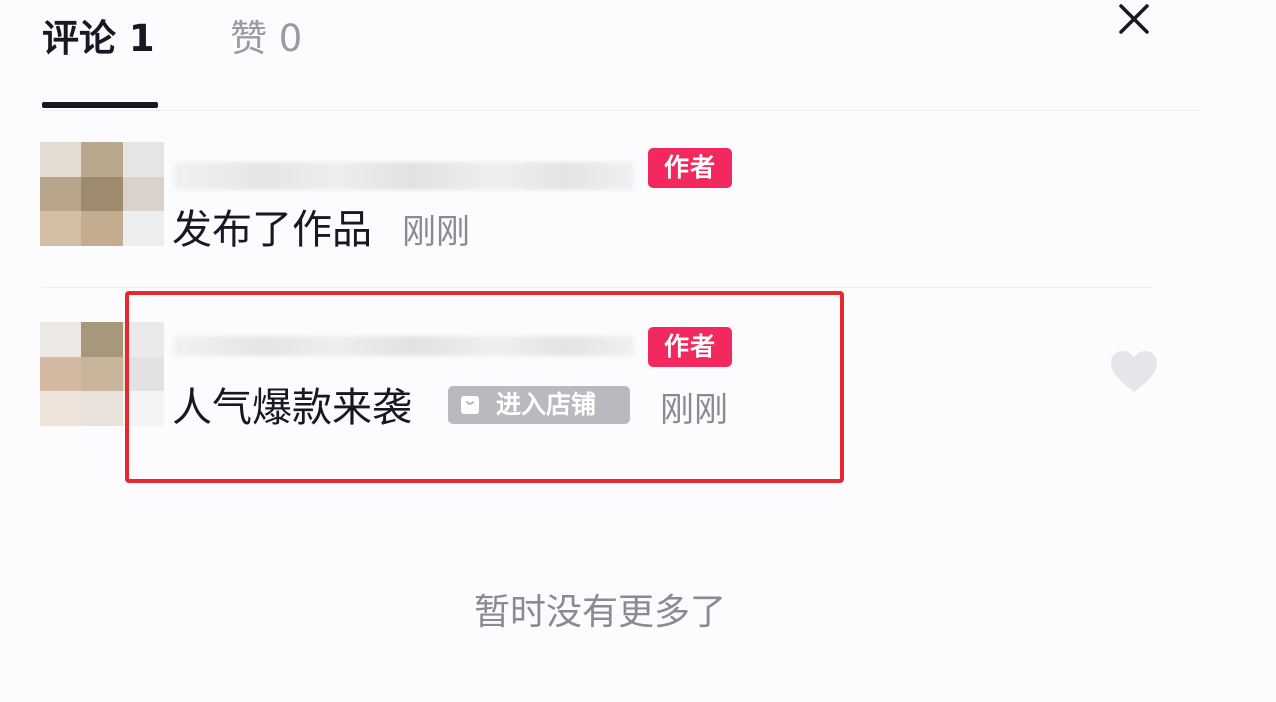 This screenshot has height=702, width=1276. I want to click on close-button, so click(1134, 20).